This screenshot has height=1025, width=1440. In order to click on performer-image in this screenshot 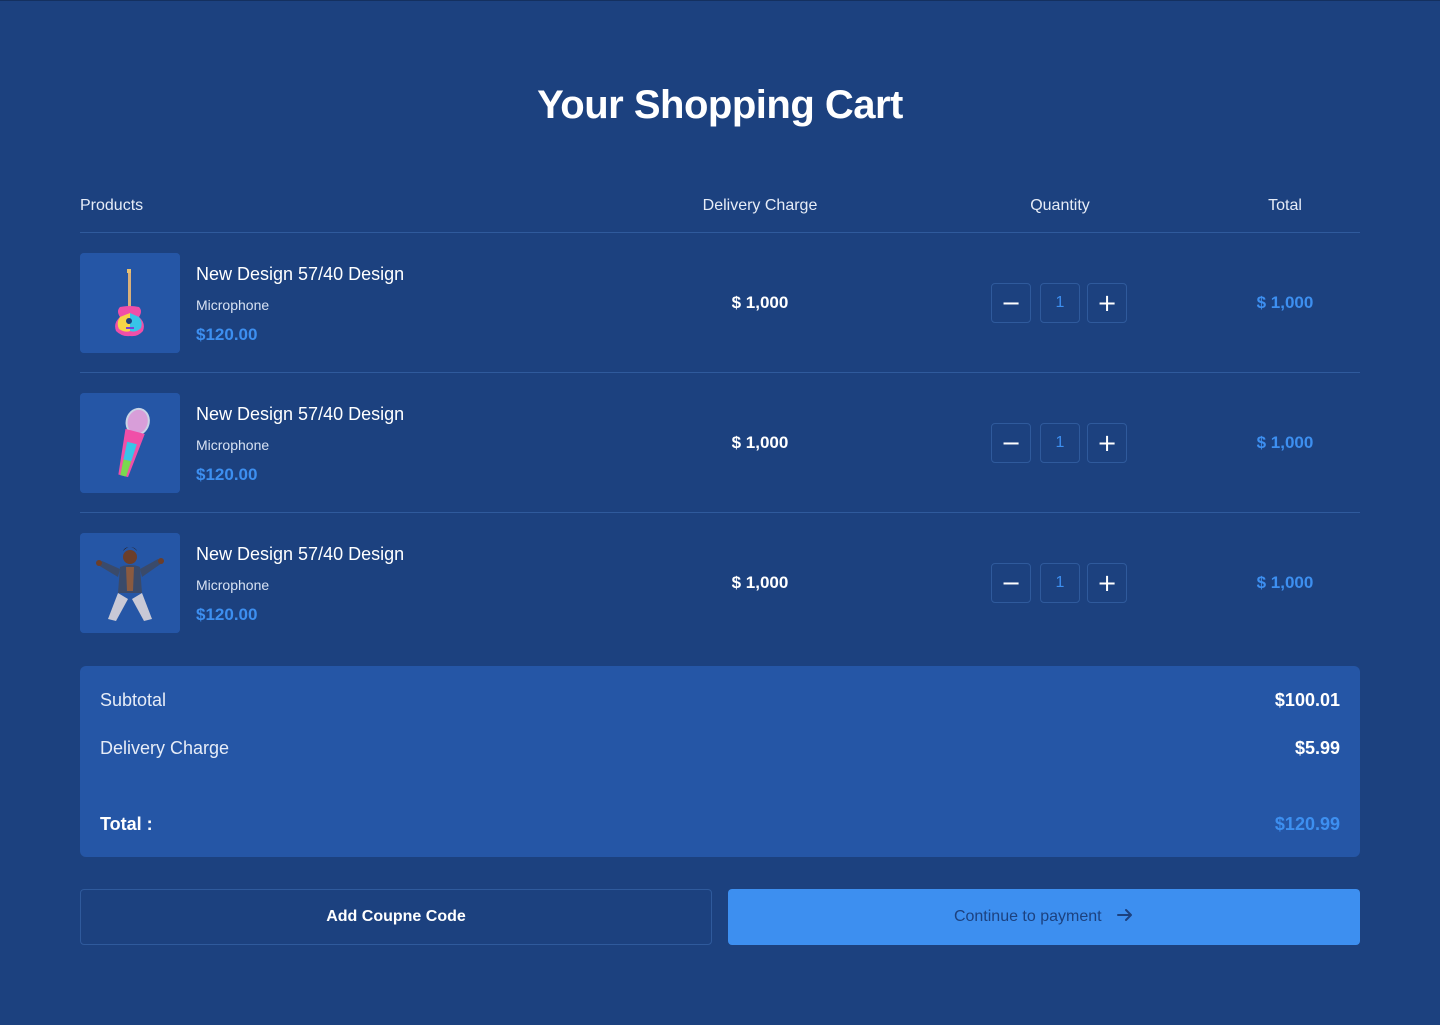, I will do `click(130, 583)`.